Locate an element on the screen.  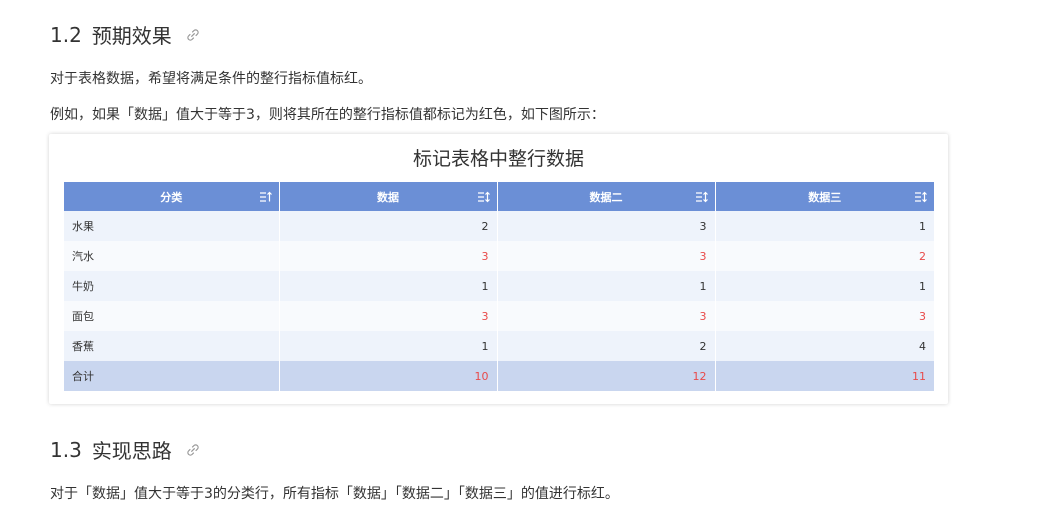
cell-value: 3 is located at coordinates (606, 226).